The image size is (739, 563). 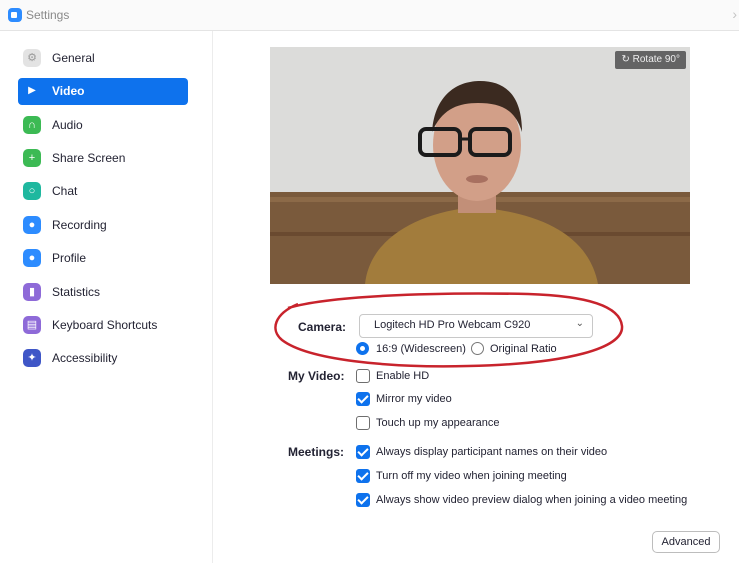 I want to click on enable-hd-label: Enable HD, so click(x=403, y=376).